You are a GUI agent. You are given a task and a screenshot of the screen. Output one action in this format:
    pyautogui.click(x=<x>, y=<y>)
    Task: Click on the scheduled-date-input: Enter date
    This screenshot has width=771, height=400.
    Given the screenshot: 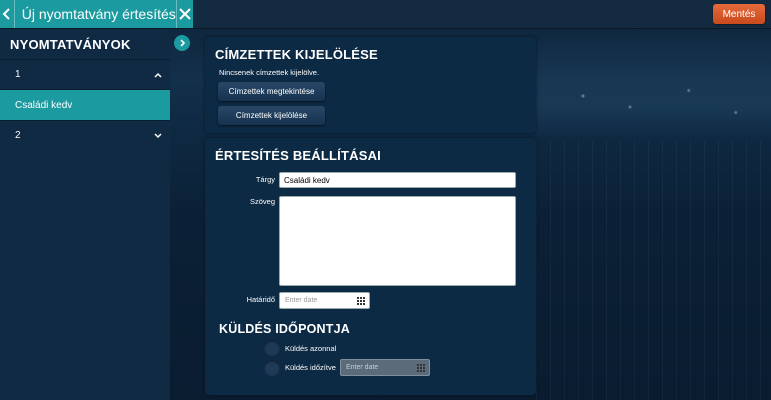 What is the action you would take?
    pyautogui.click(x=385, y=367)
    